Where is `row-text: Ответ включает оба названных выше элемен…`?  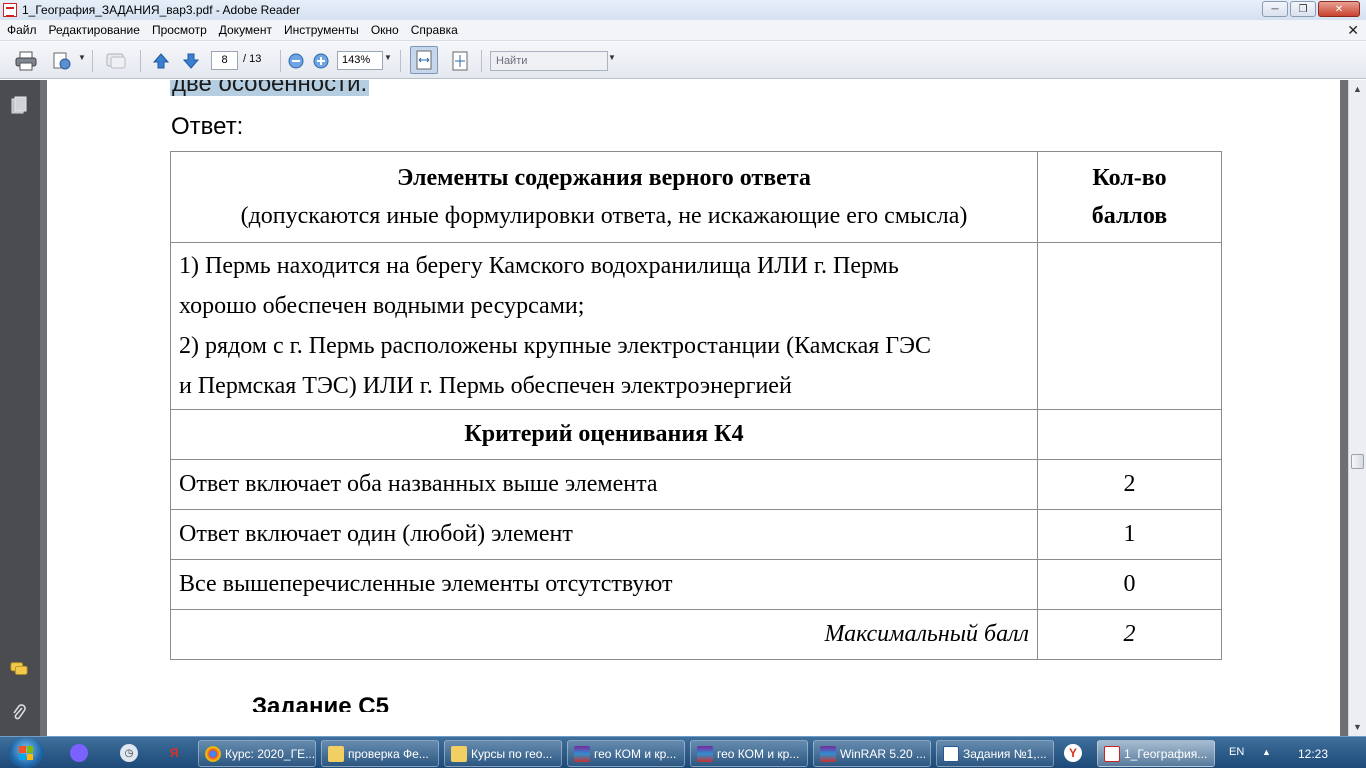
row-text: Ответ включает оба названных выше элемен… is located at coordinates (604, 484).